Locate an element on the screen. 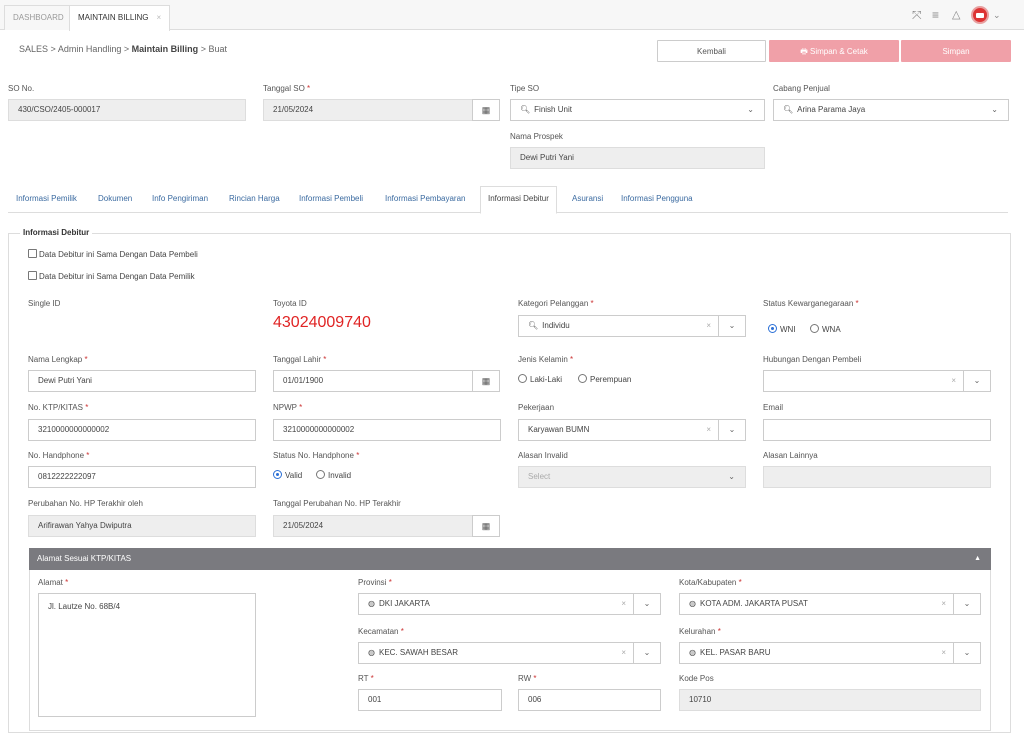 The width and height of the screenshot is (1024, 733). ktp-field: 3210000000000002 is located at coordinates (142, 430).